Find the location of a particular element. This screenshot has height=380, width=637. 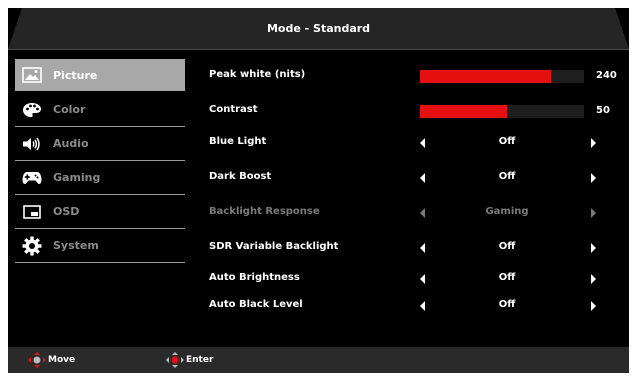

gear-icon is located at coordinates (32, 246).